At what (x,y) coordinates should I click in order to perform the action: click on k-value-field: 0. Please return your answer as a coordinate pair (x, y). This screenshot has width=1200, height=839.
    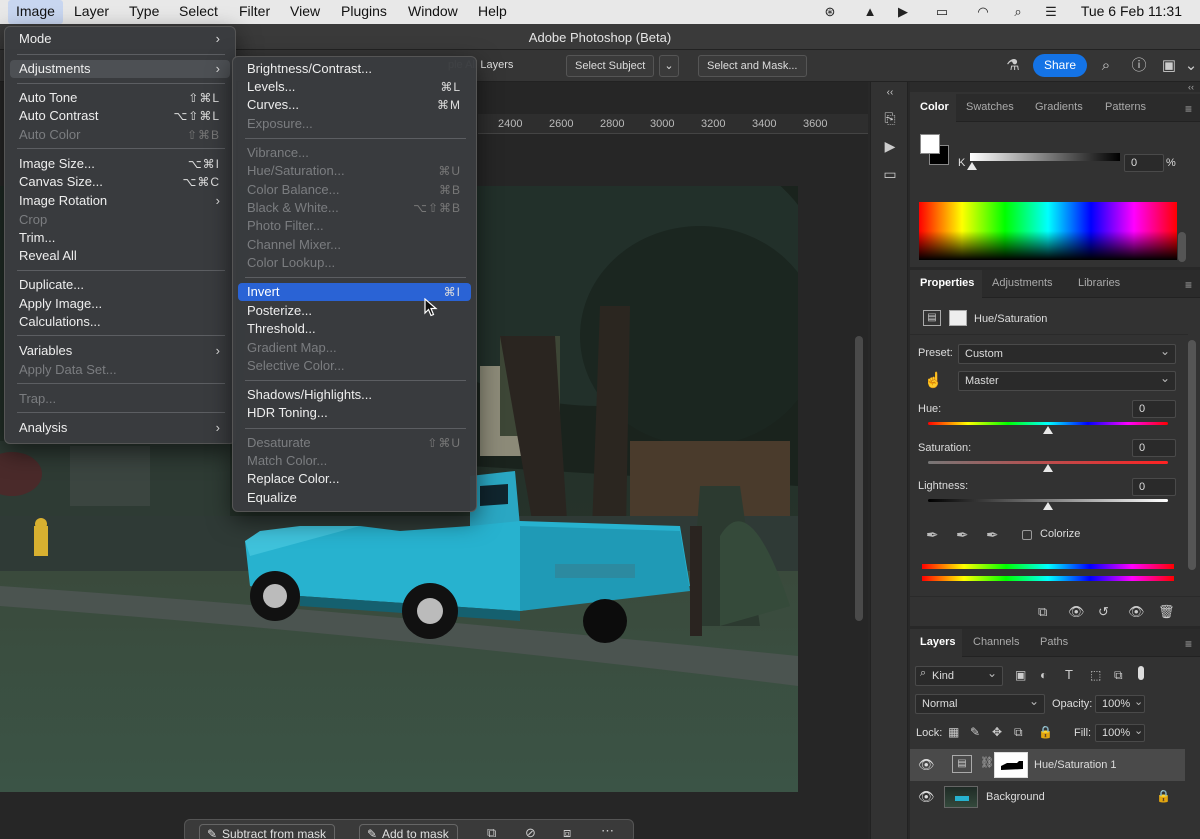
    Looking at the image, I should click on (1144, 163).